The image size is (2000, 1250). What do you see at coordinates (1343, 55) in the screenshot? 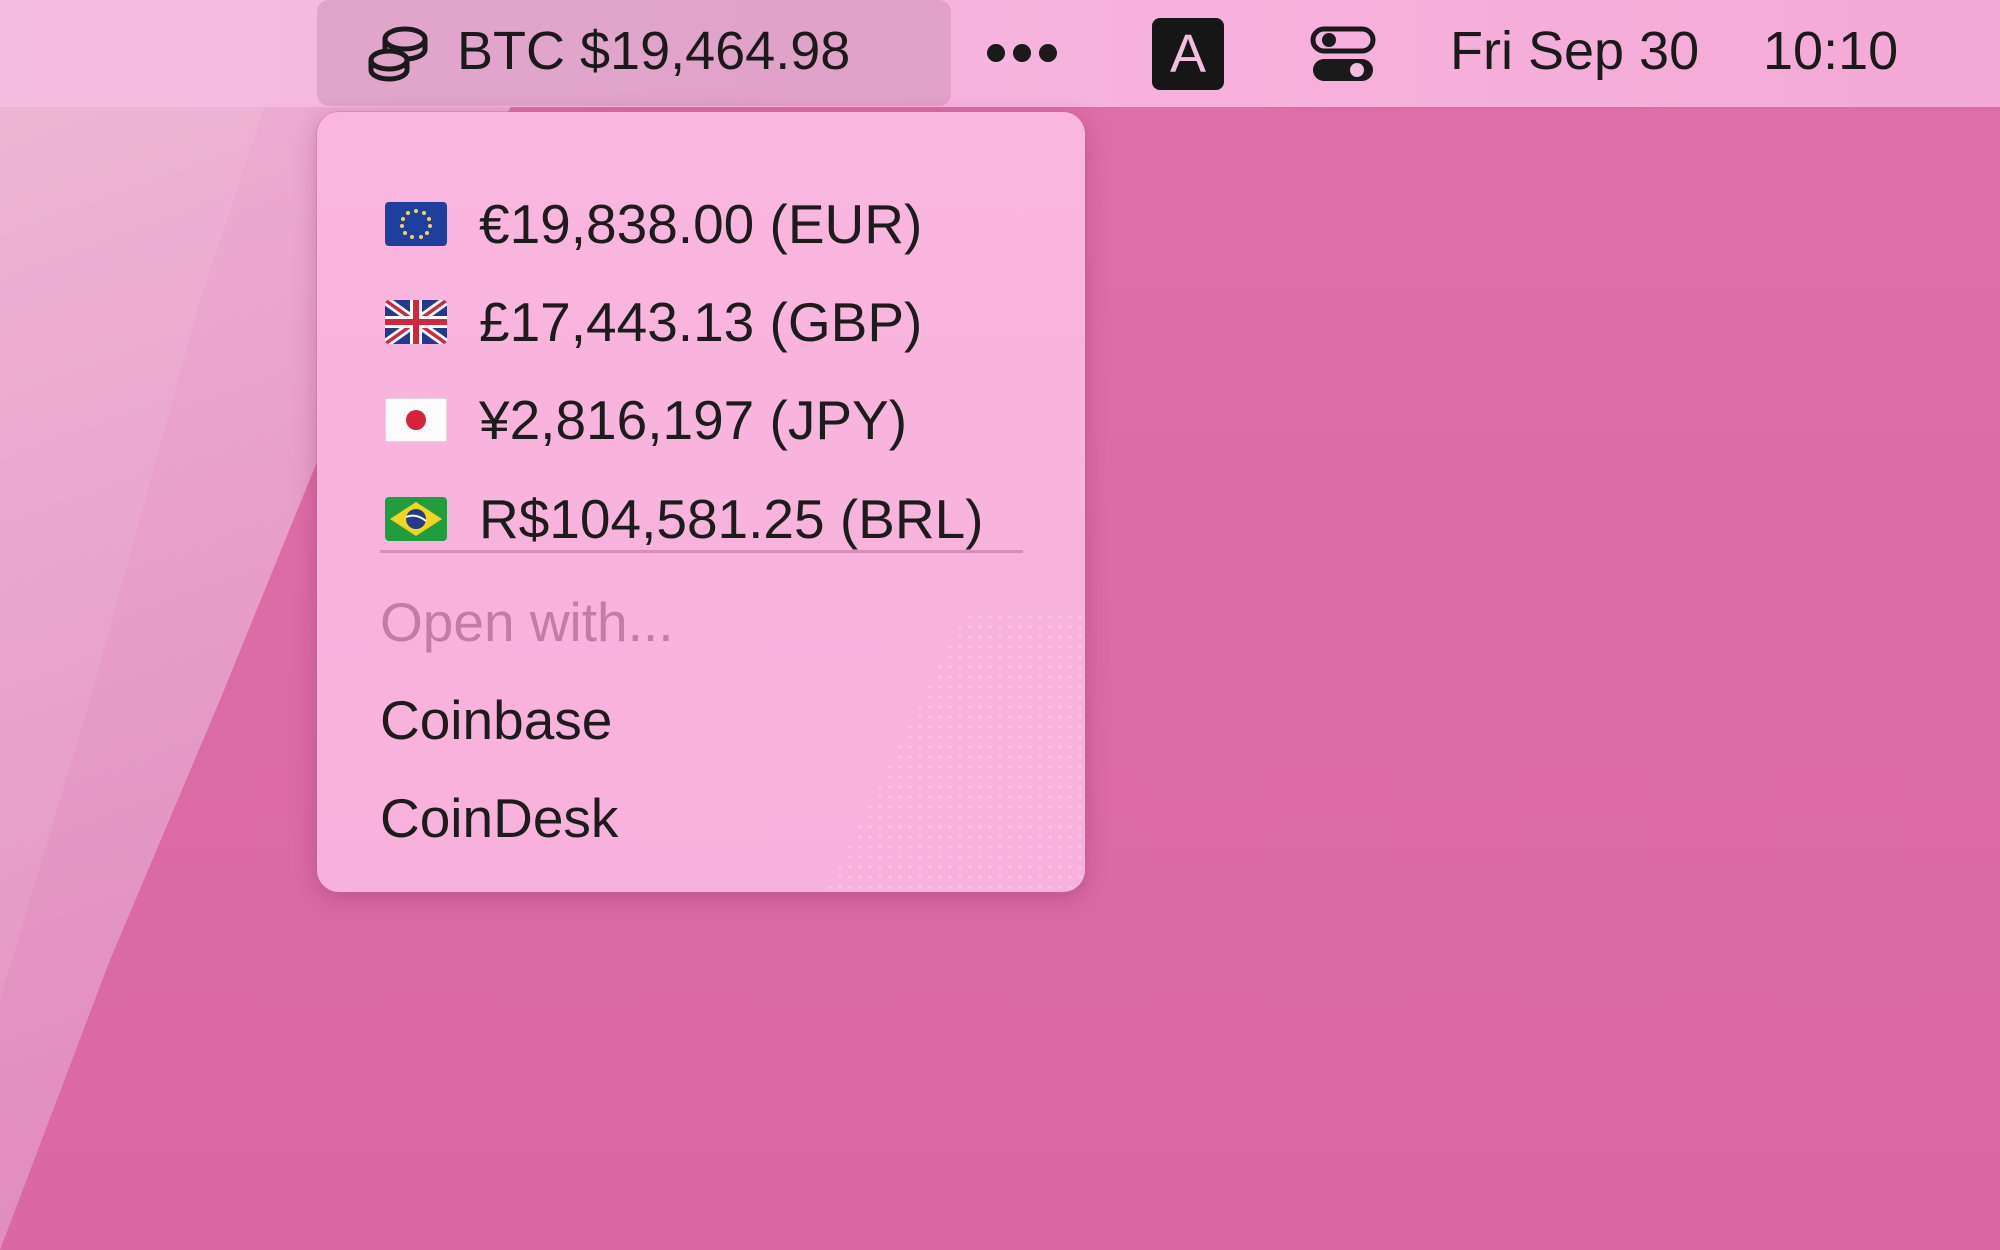
I see `control-center-icon` at bounding box center [1343, 55].